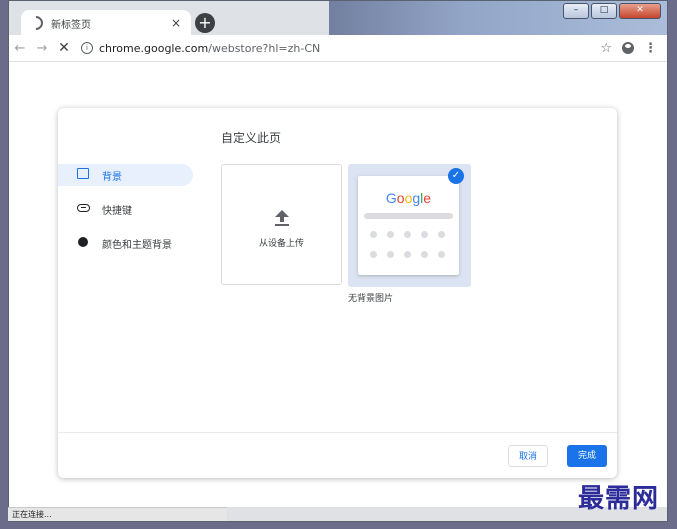  I want to click on palette-icon, so click(83, 241).